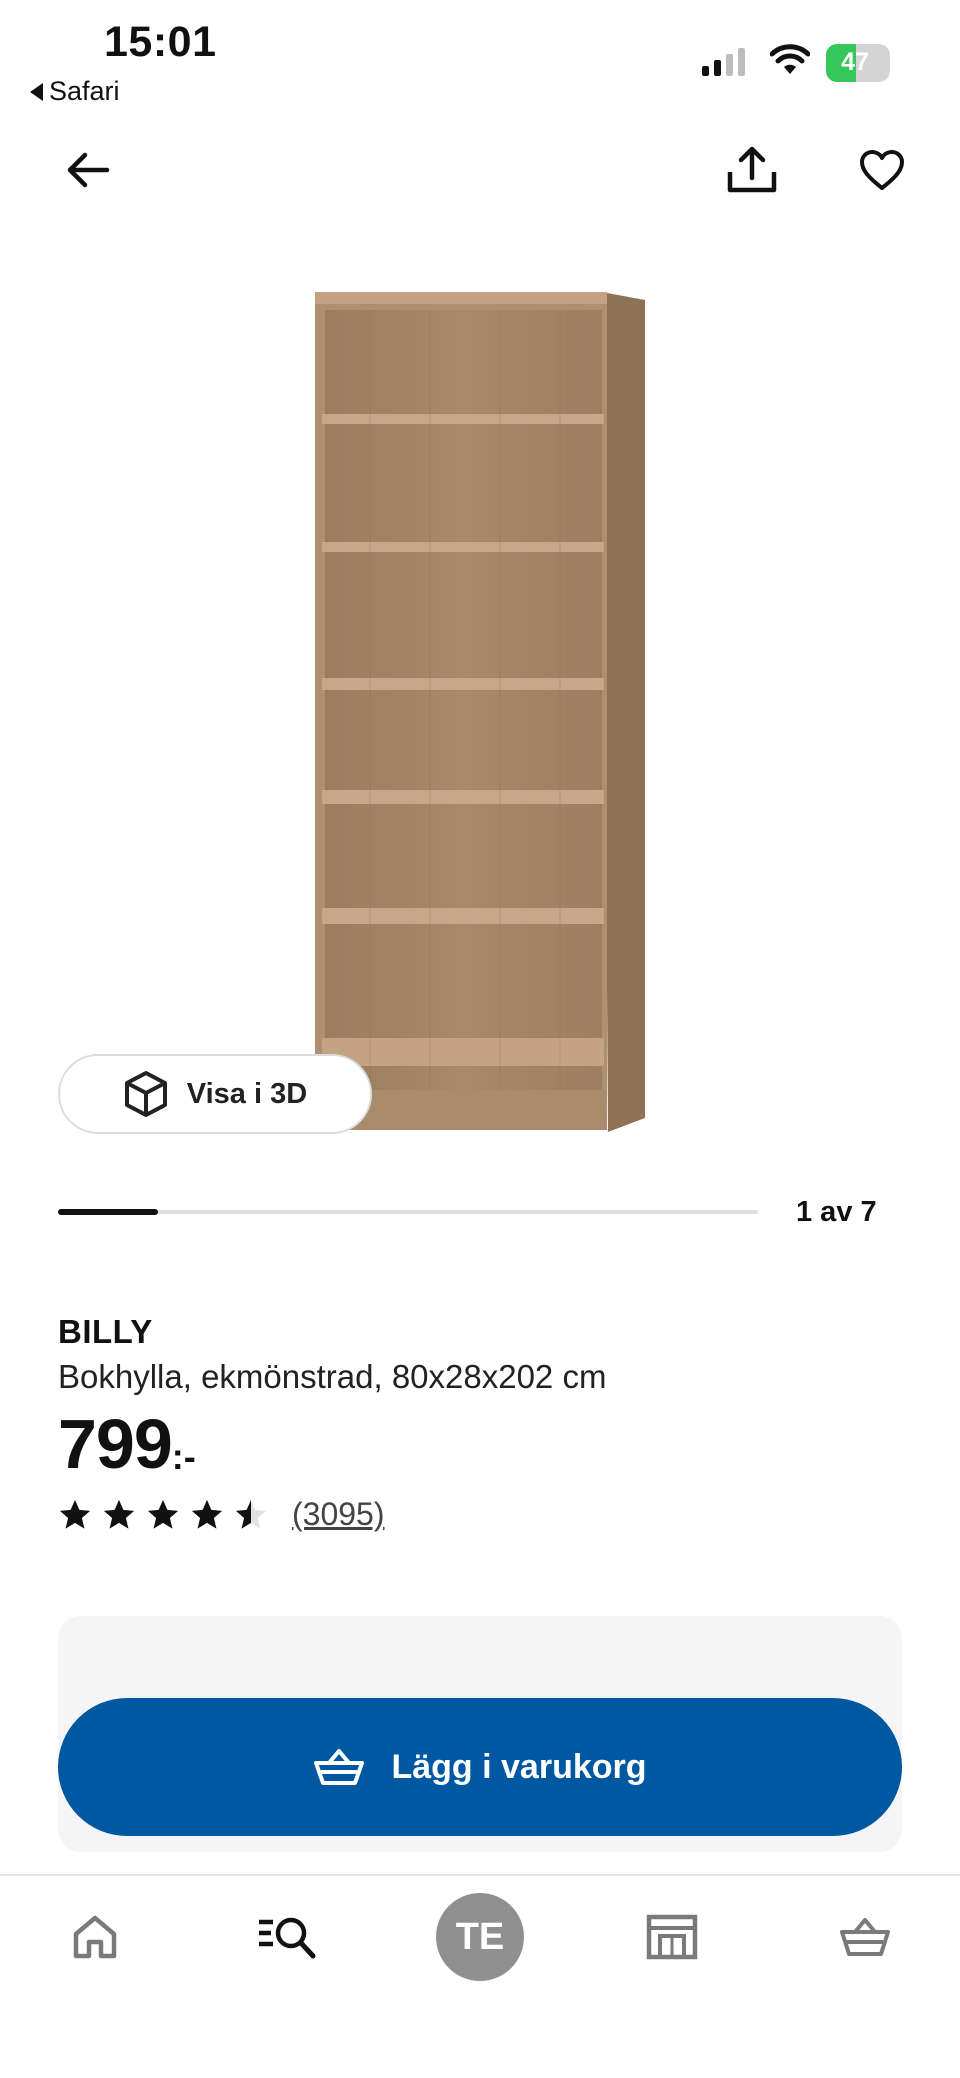 This screenshot has width=960, height=2078. I want to click on add-to-cart-button: Lägg i varukorg, so click(480, 1767).